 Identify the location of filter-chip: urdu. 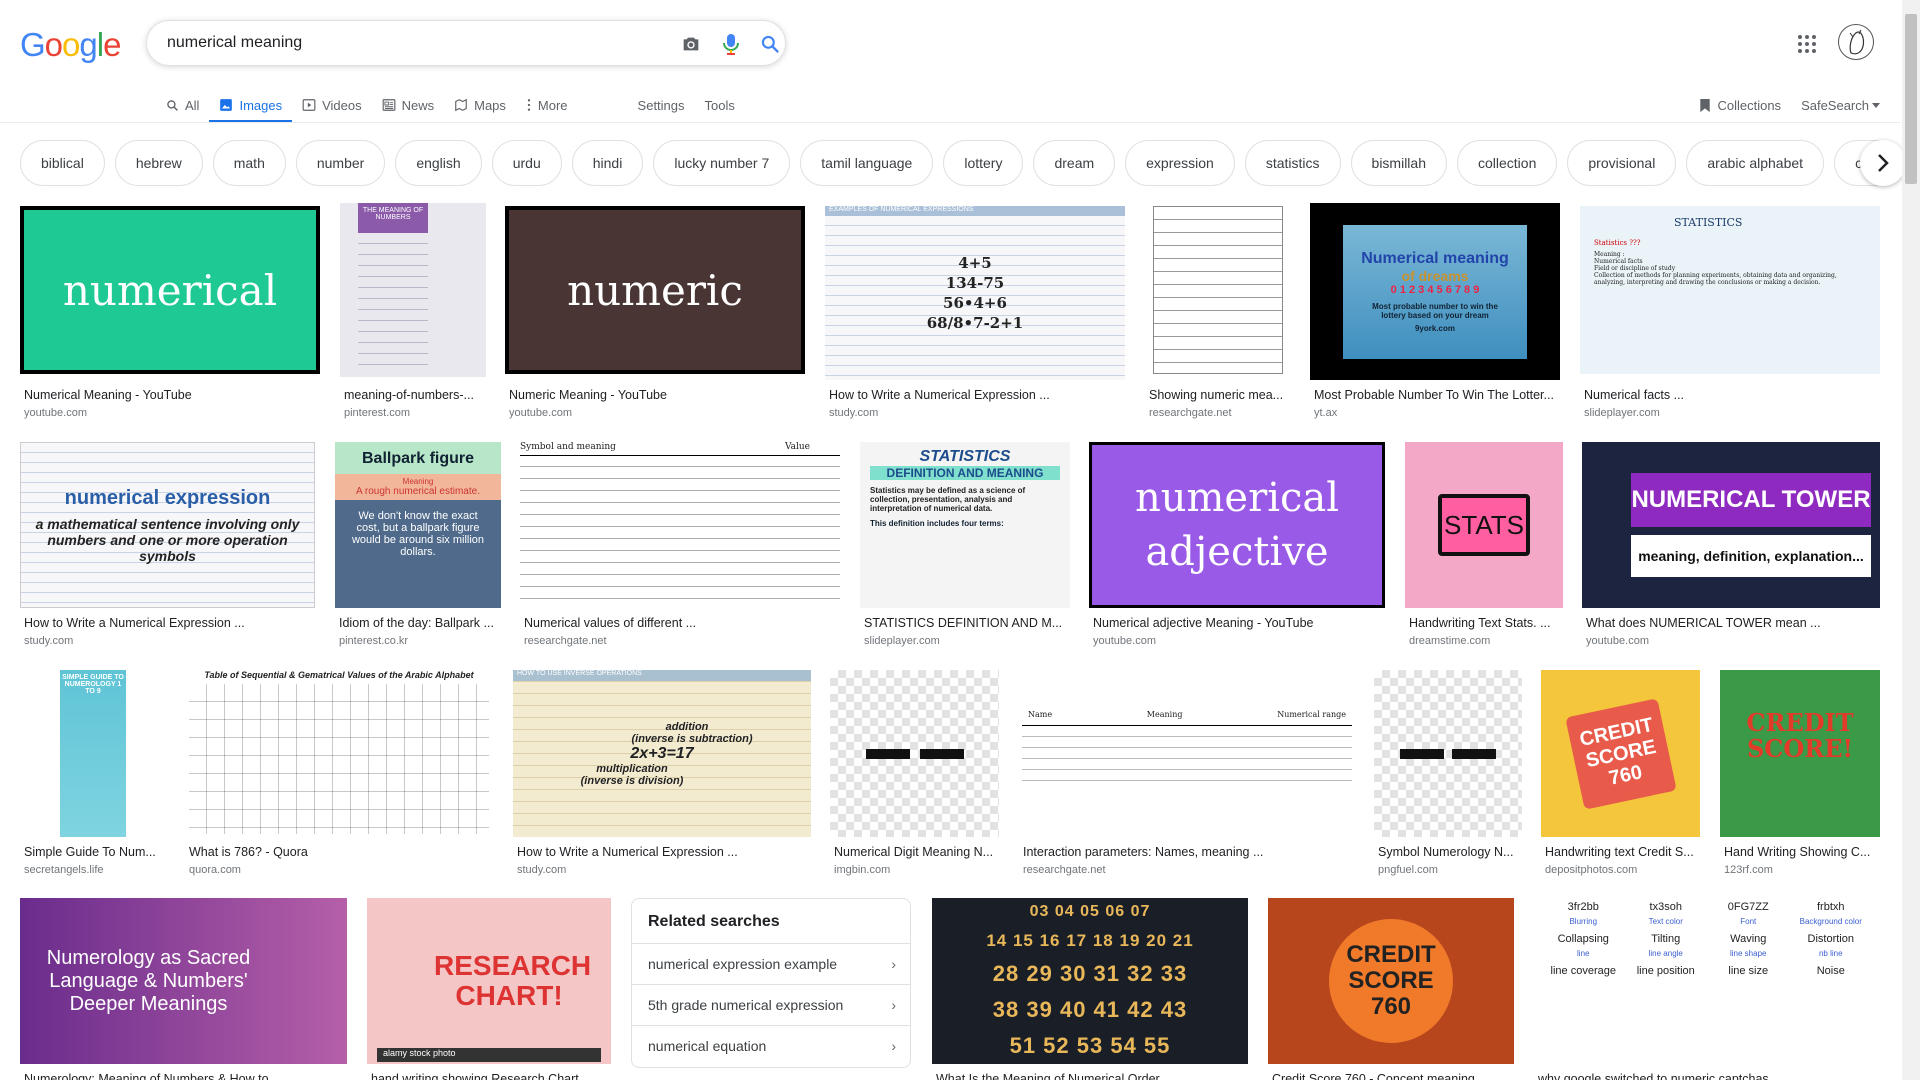
(526, 163).